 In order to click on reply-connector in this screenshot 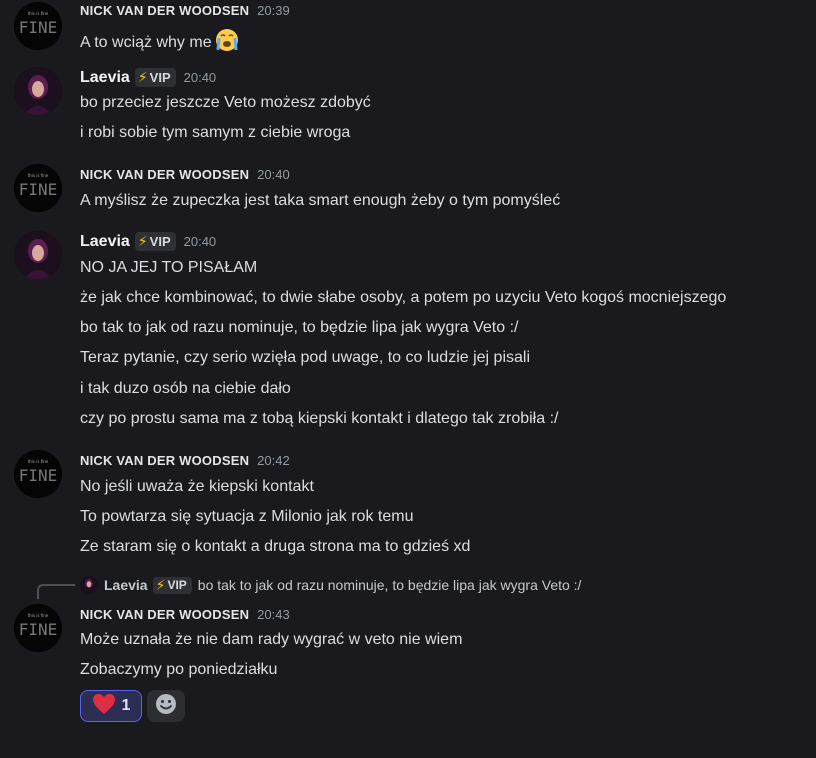, I will do `click(56, 591)`.